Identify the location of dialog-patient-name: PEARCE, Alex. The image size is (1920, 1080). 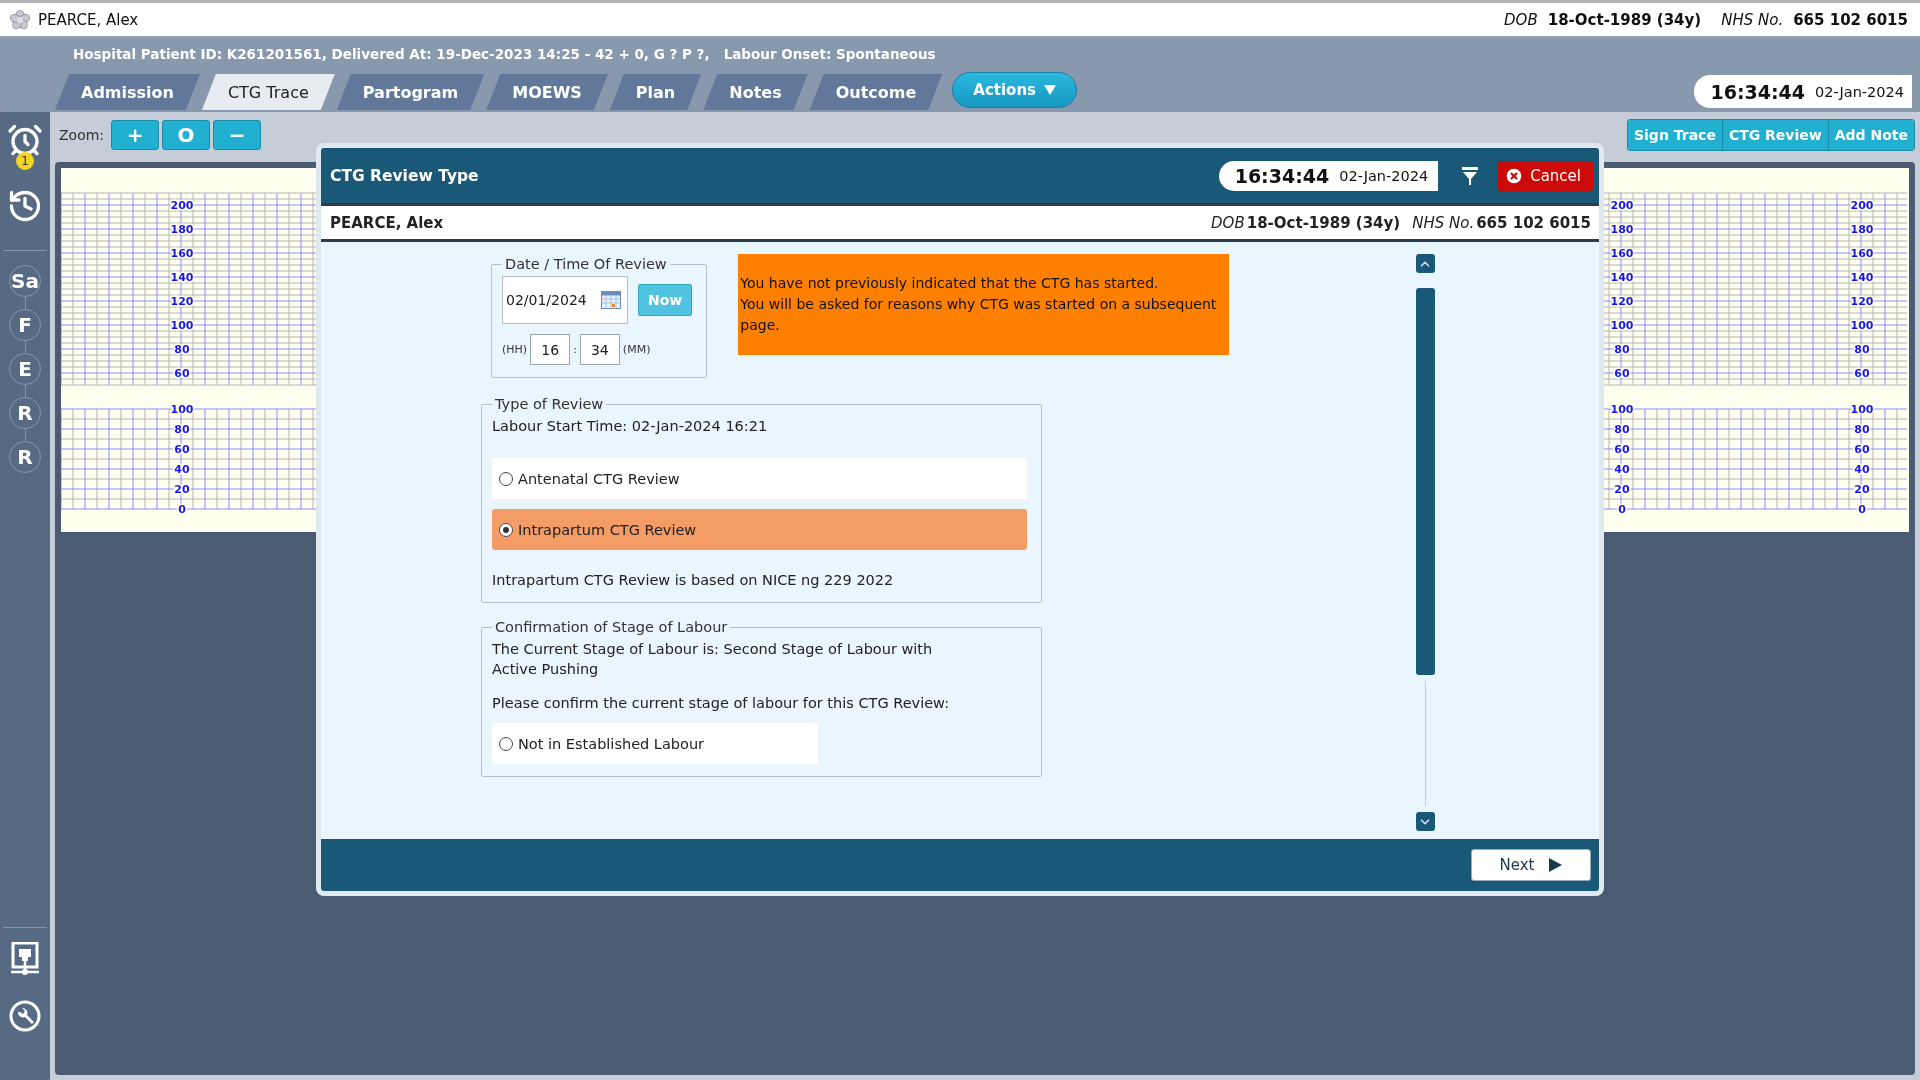
(387, 222).